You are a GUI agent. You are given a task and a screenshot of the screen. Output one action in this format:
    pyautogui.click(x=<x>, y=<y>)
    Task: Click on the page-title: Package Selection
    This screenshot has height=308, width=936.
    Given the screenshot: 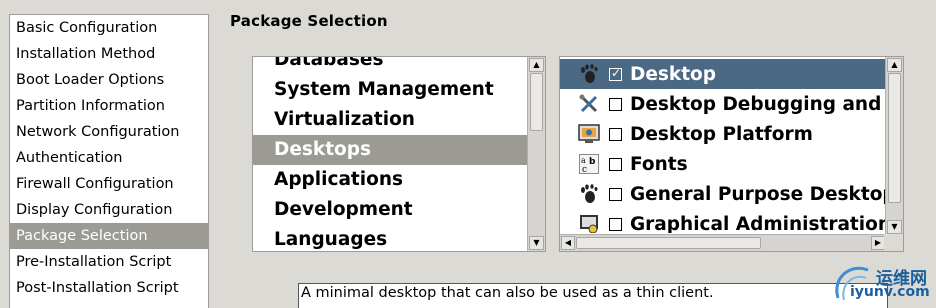 What is the action you would take?
    pyautogui.click(x=309, y=21)
    